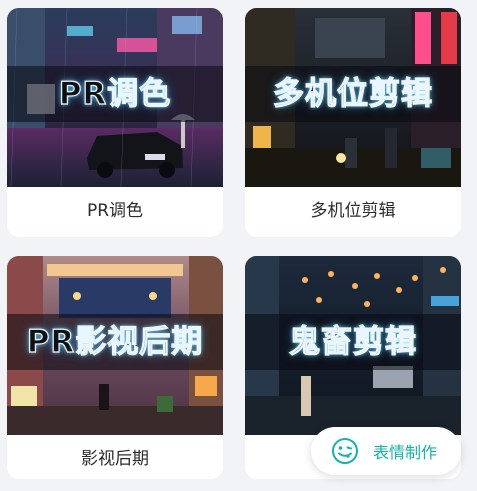 The height and width of the screenshot is (491, 477). I want to click on thumbnail-title: 鬼畜剪辑, so click(352, 341).